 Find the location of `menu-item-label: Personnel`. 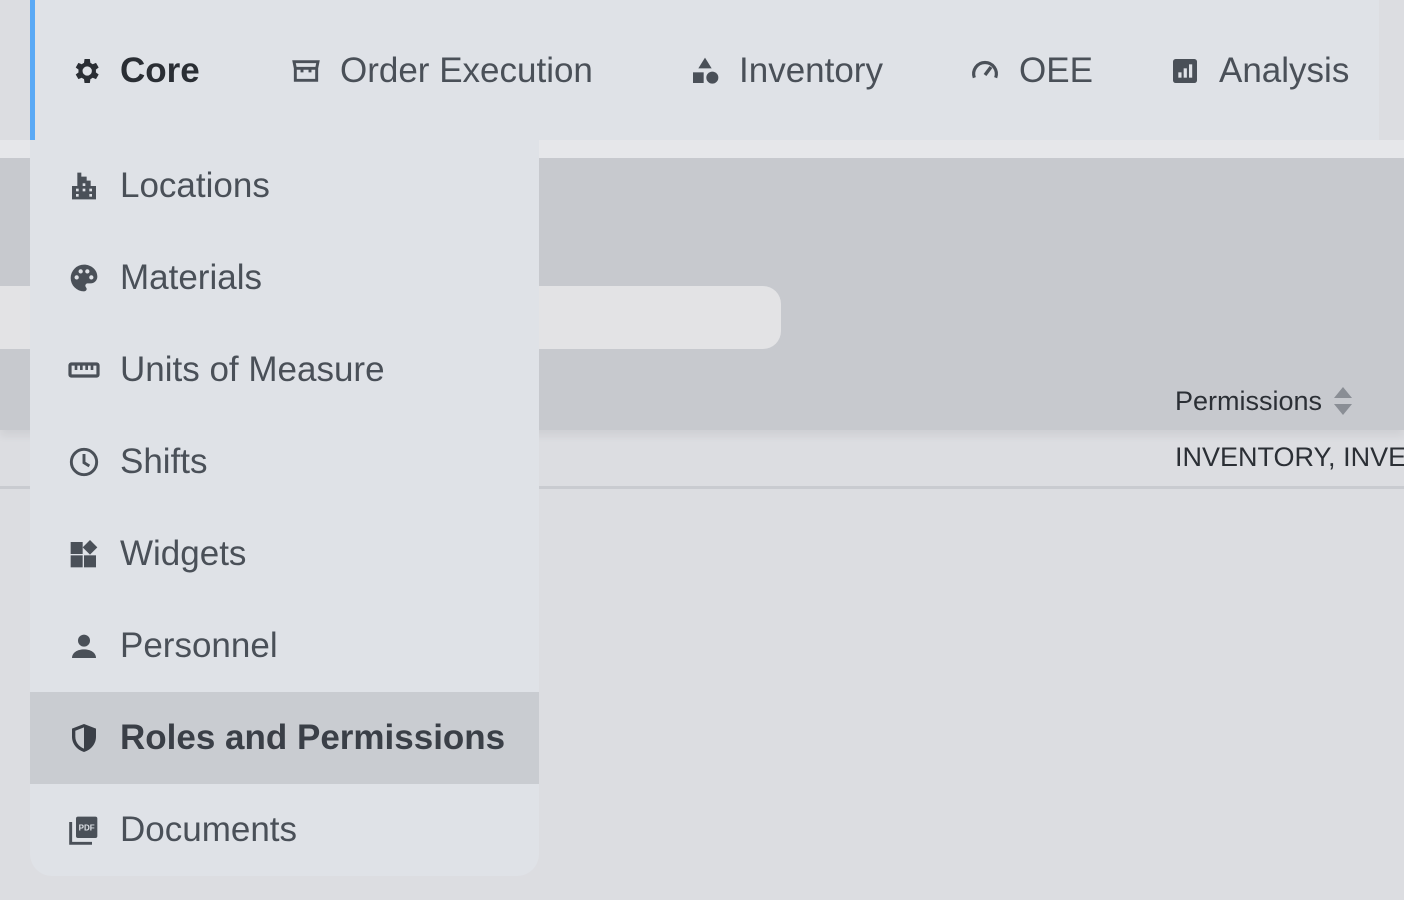

menu-item-label: Personnel is located at coordinates (199, 645).